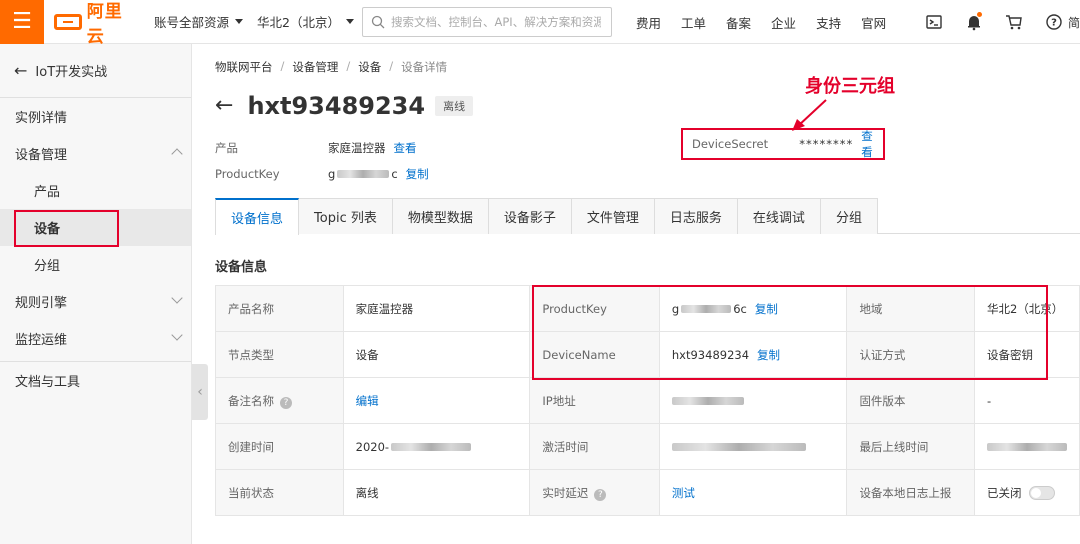 This screenshot has height=544, width=1080. I want to click on meta-product: 产品 家庭温控器 查看, so click(316, 148).